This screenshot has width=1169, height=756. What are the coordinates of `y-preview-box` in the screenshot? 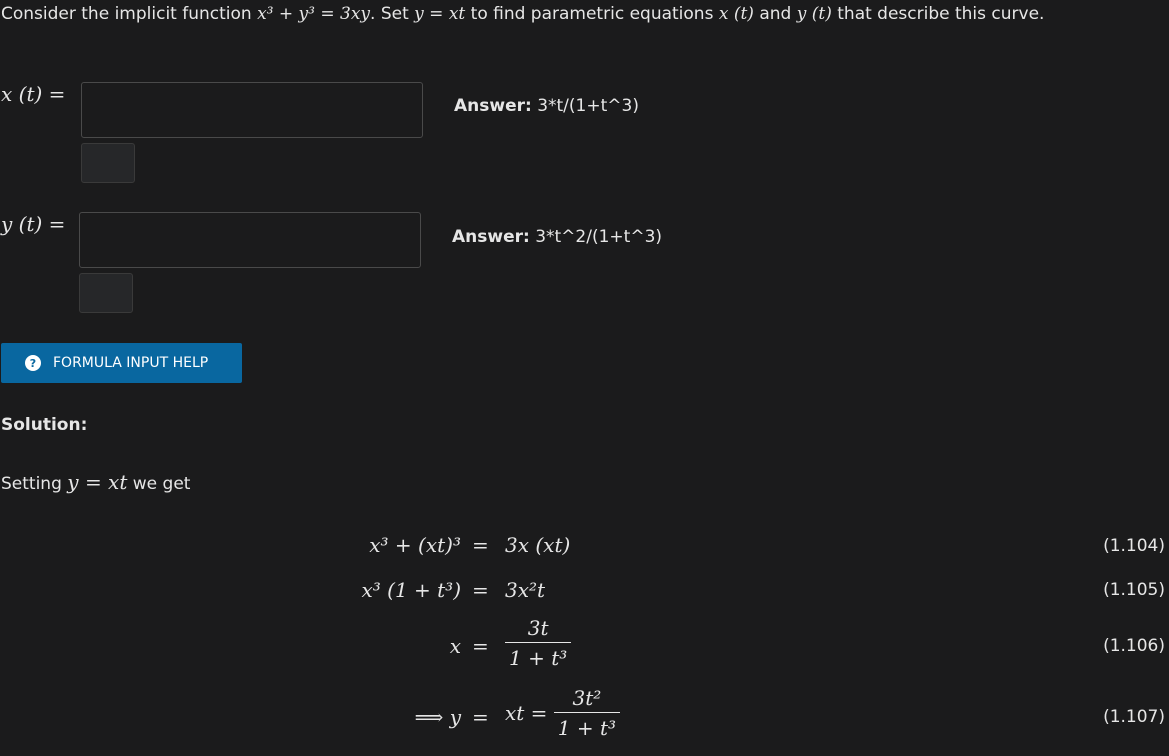 It's located at (106, 293).